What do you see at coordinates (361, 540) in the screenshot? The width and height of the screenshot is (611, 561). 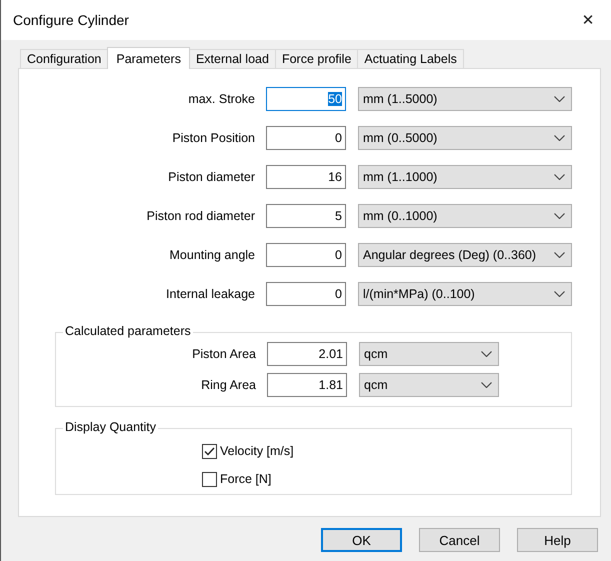 I see `dialog-button: OK` at bounding box center [361, 540].